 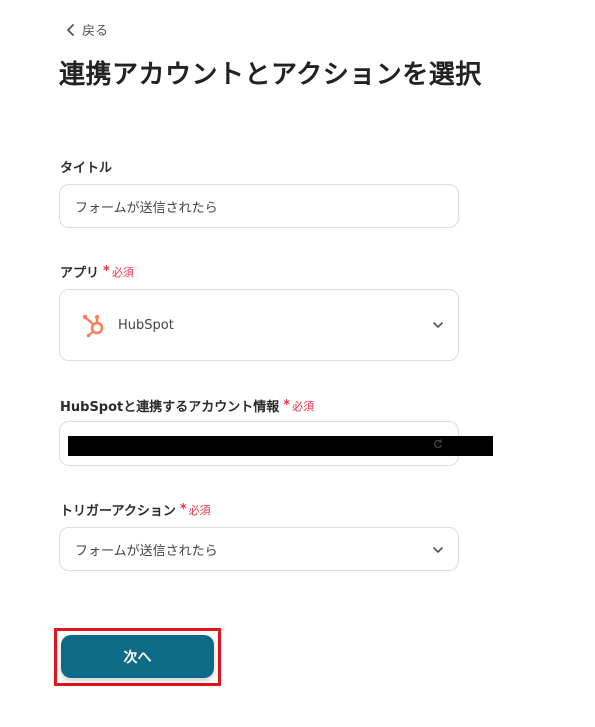 What do you see at coordinates (95, 31) in the screenshot?
I see `back-label: 戻る` at bounding box center [95, 31].